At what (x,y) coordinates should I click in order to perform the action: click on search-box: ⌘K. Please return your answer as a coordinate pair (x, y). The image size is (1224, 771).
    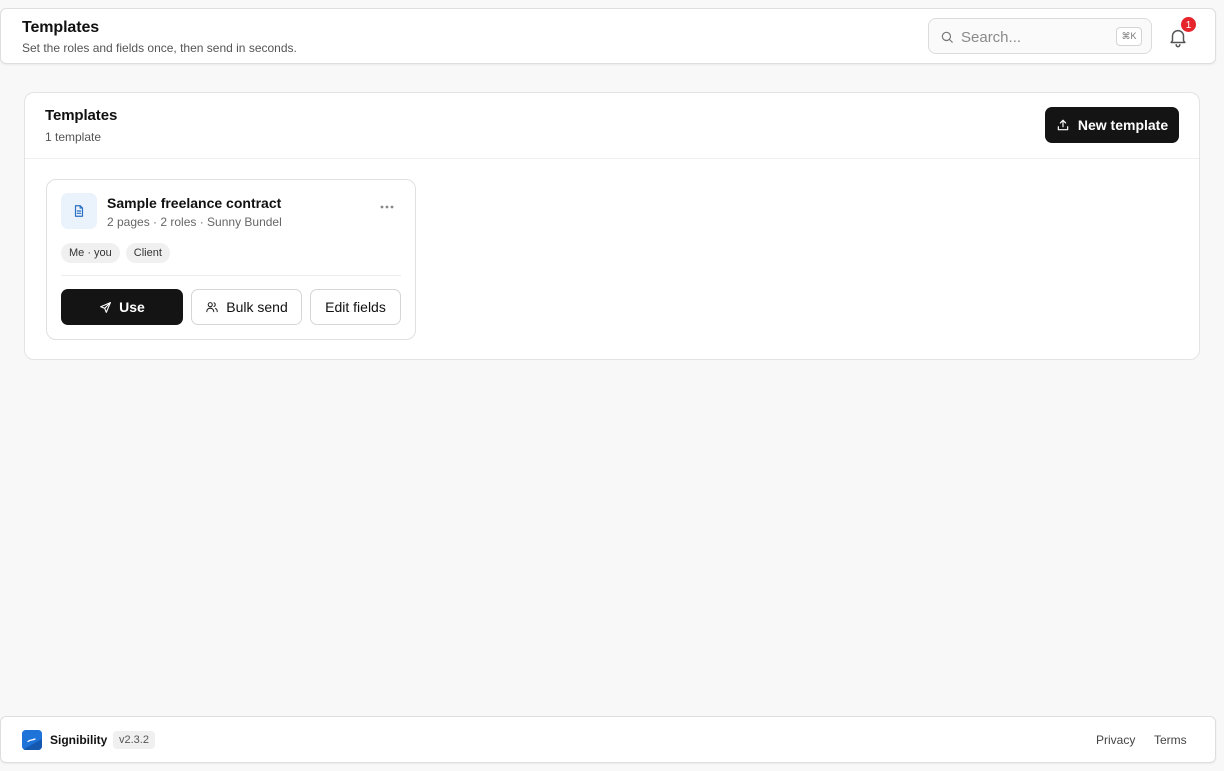
    Looking at the image, I should click on (1040, 36).